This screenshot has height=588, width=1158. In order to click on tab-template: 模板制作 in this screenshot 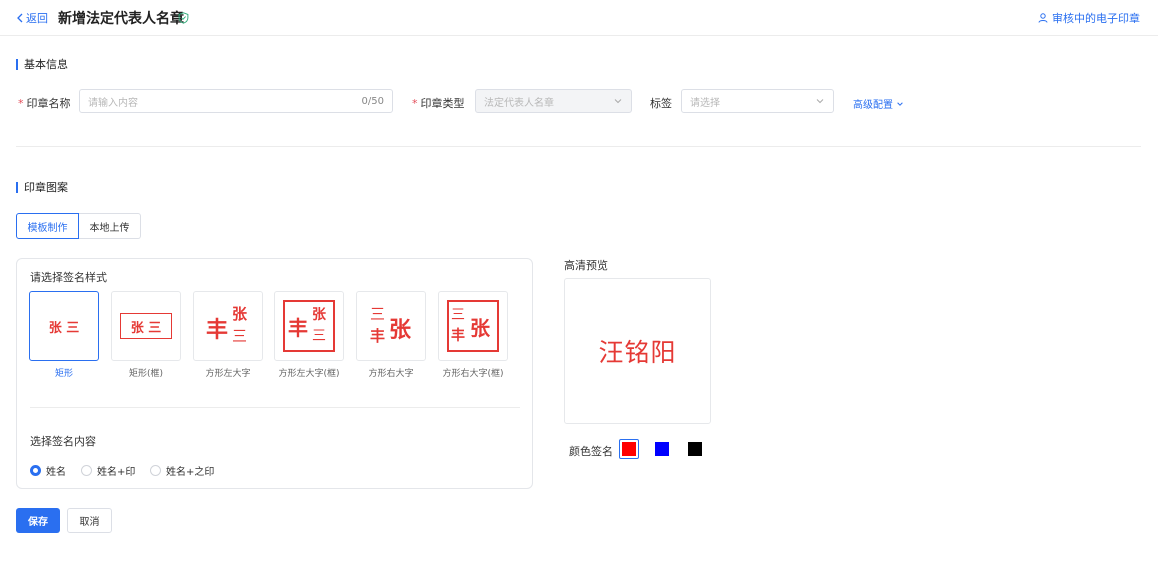, I will do `click(47, 226)`.